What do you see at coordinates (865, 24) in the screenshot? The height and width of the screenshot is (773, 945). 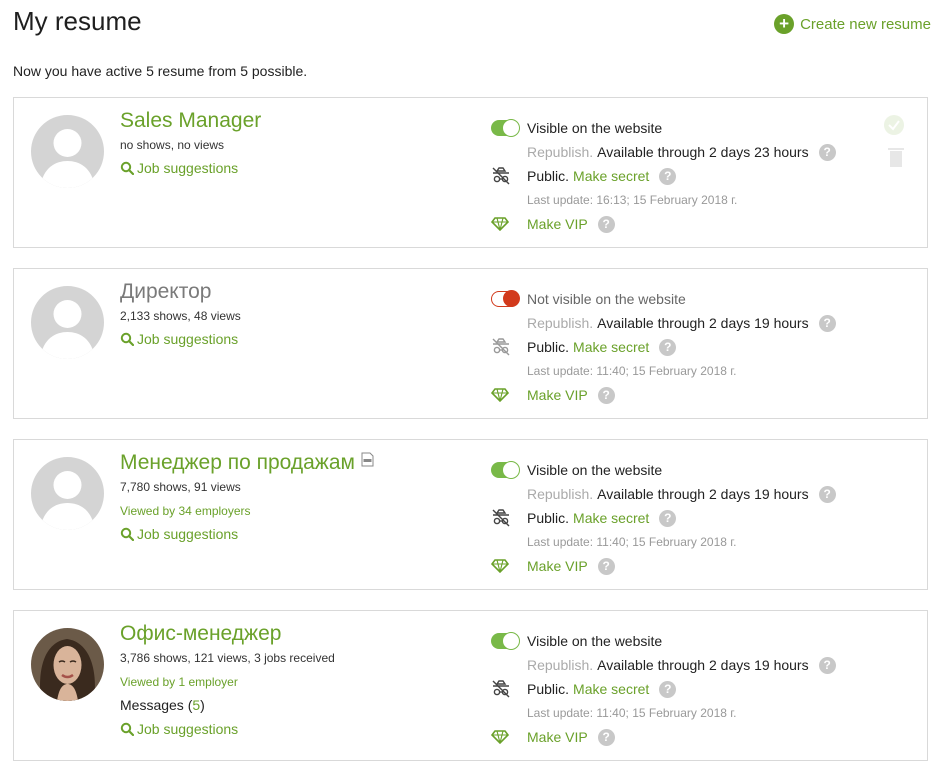 I see `create-resume-label: Create new resume` at bounding box center [865, 24].